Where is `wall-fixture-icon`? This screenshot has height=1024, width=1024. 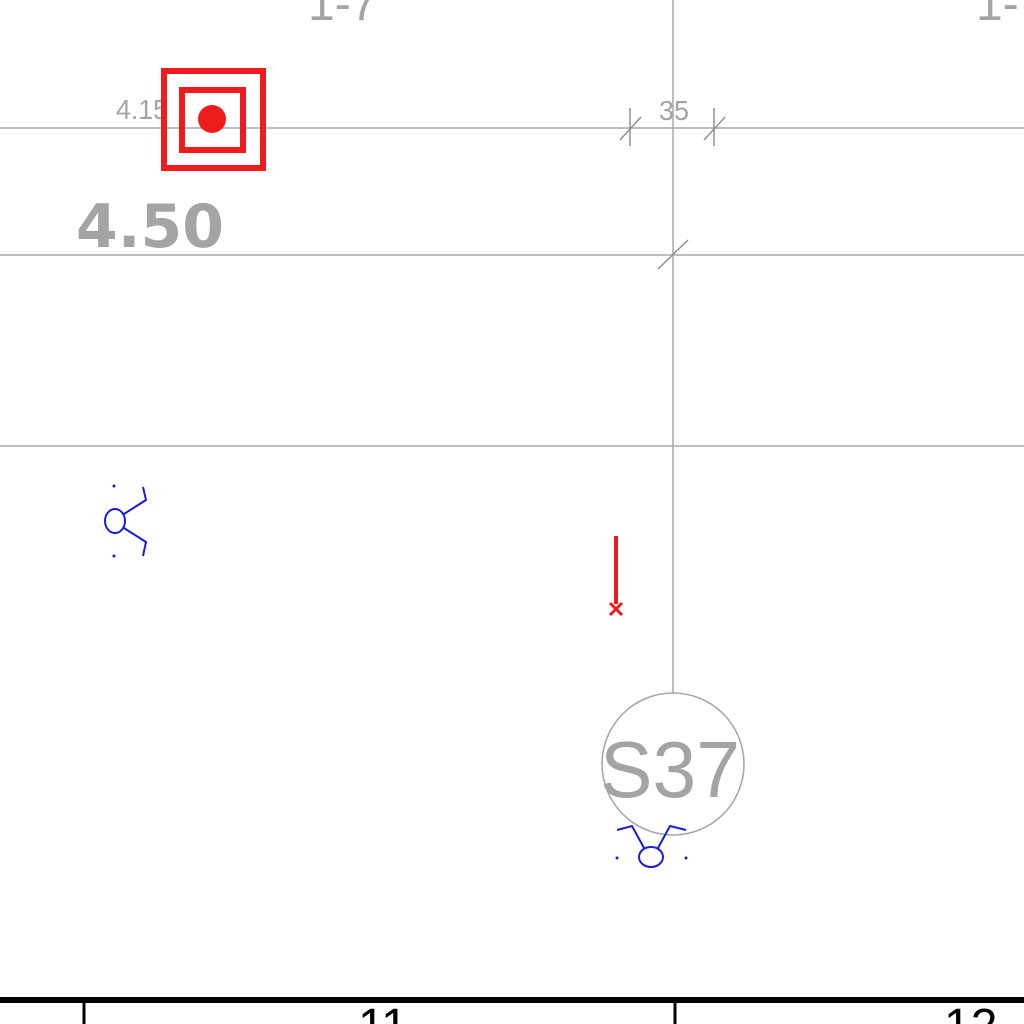
wall-fixture-icon is located at coordinates (126, 521).